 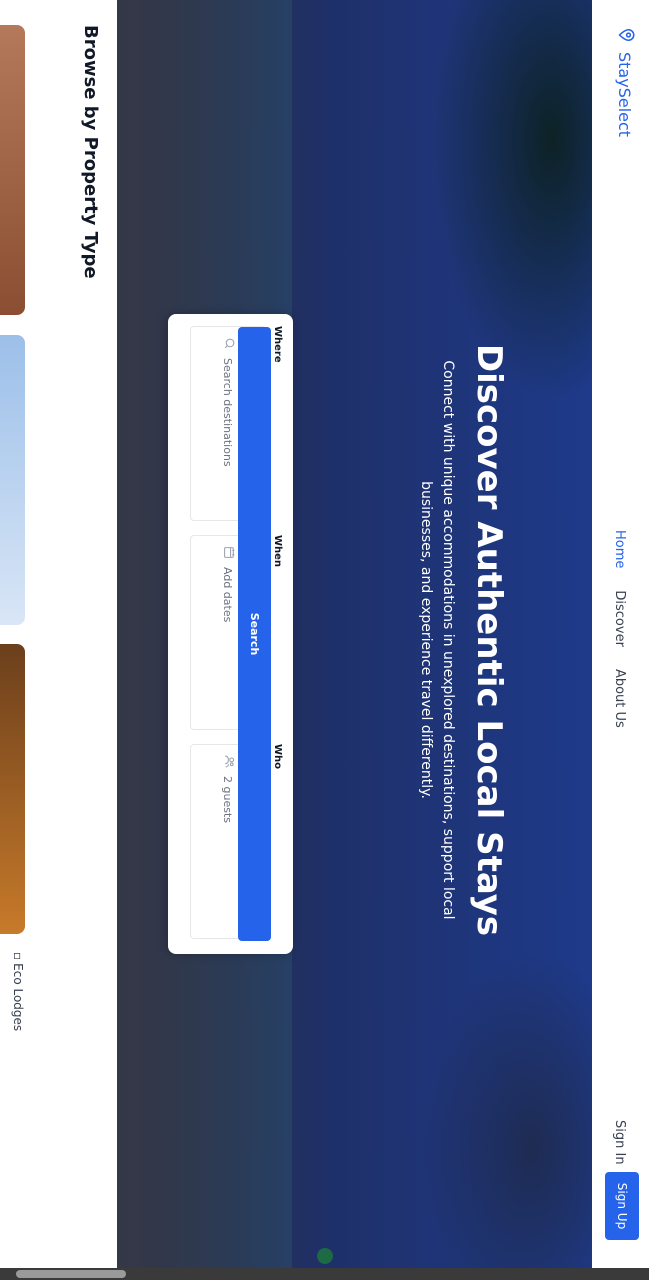 I want to click on eco-lodges-card: ▫ Eco Lodges, so click(x=18, y=991).